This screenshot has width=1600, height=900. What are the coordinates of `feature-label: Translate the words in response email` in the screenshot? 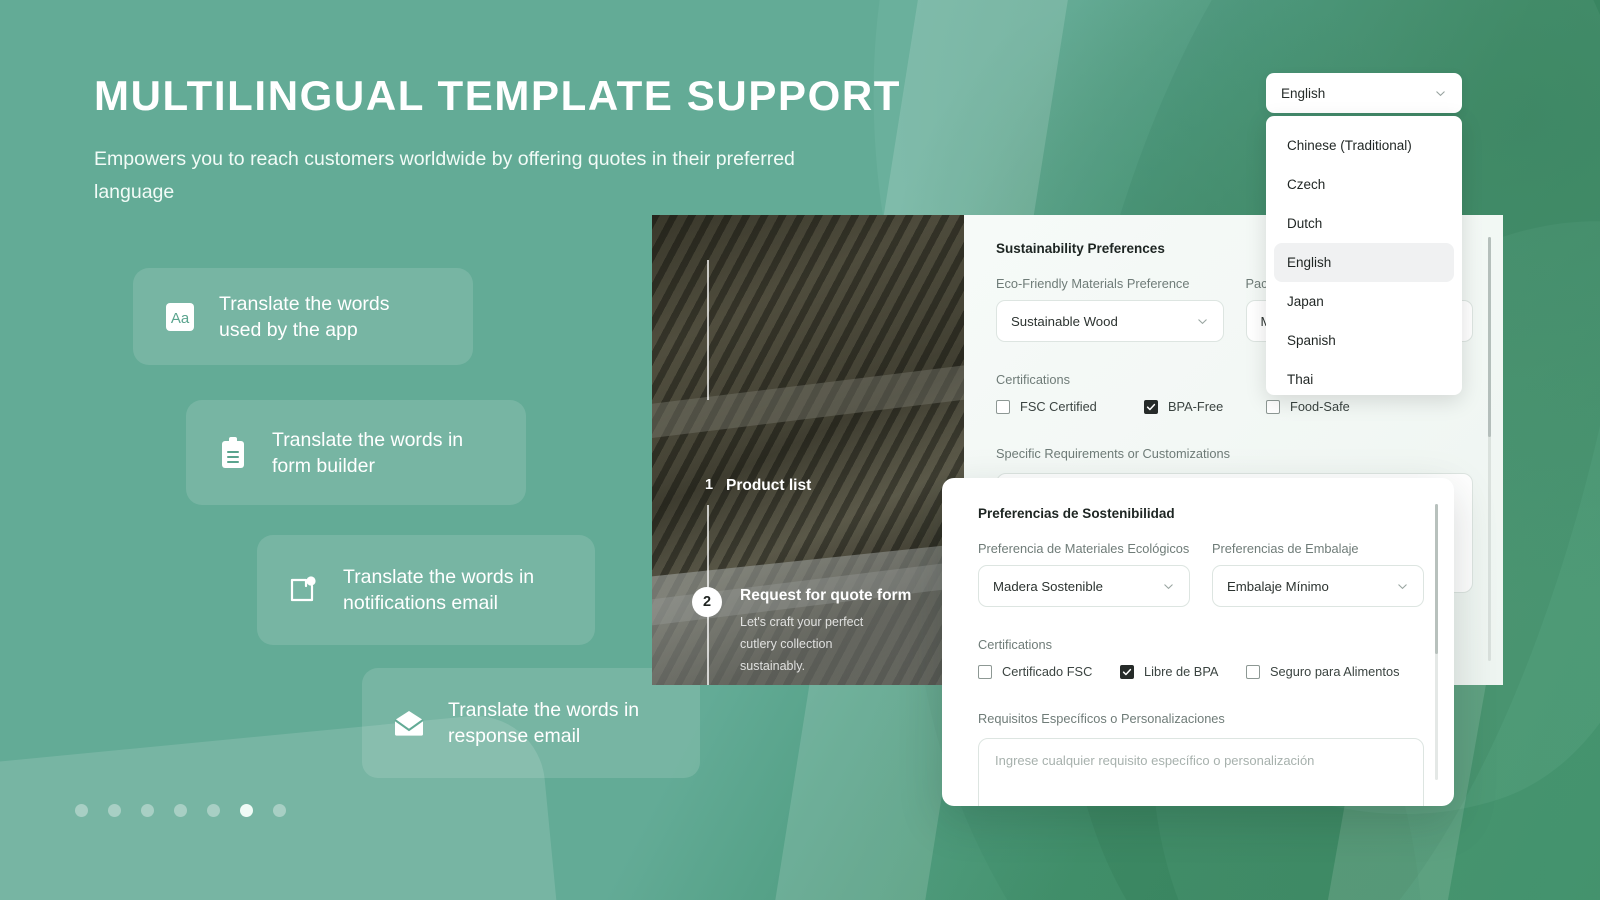 It's located at (544, 723).